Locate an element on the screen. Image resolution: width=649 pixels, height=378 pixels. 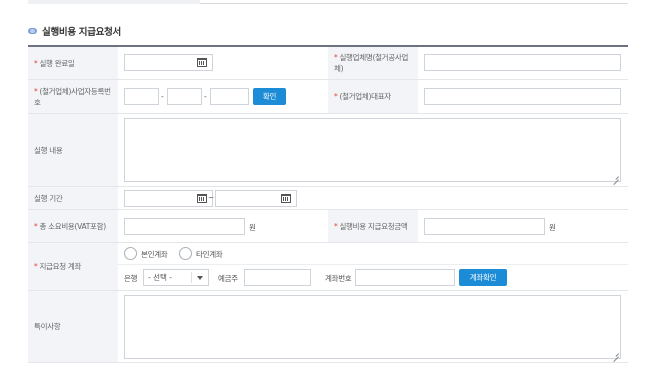
account-verify-button: 계좌확인 is located at coordinates (483, 277).